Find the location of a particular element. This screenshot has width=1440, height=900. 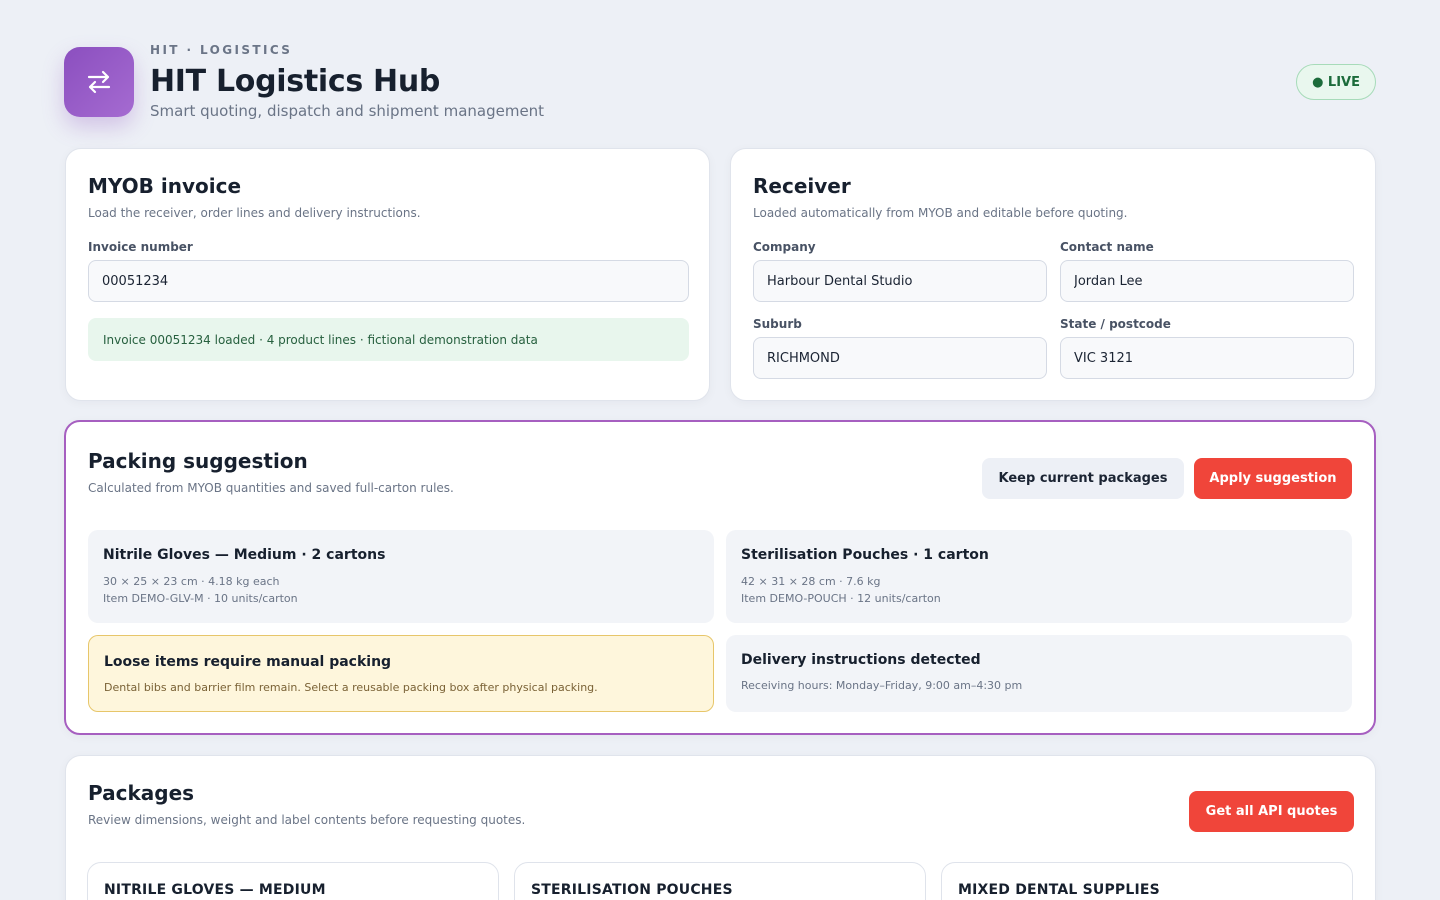

packing-item-title: Nitrile Gloves — Medium · 2 cartons is located at coordinates (244, 555).